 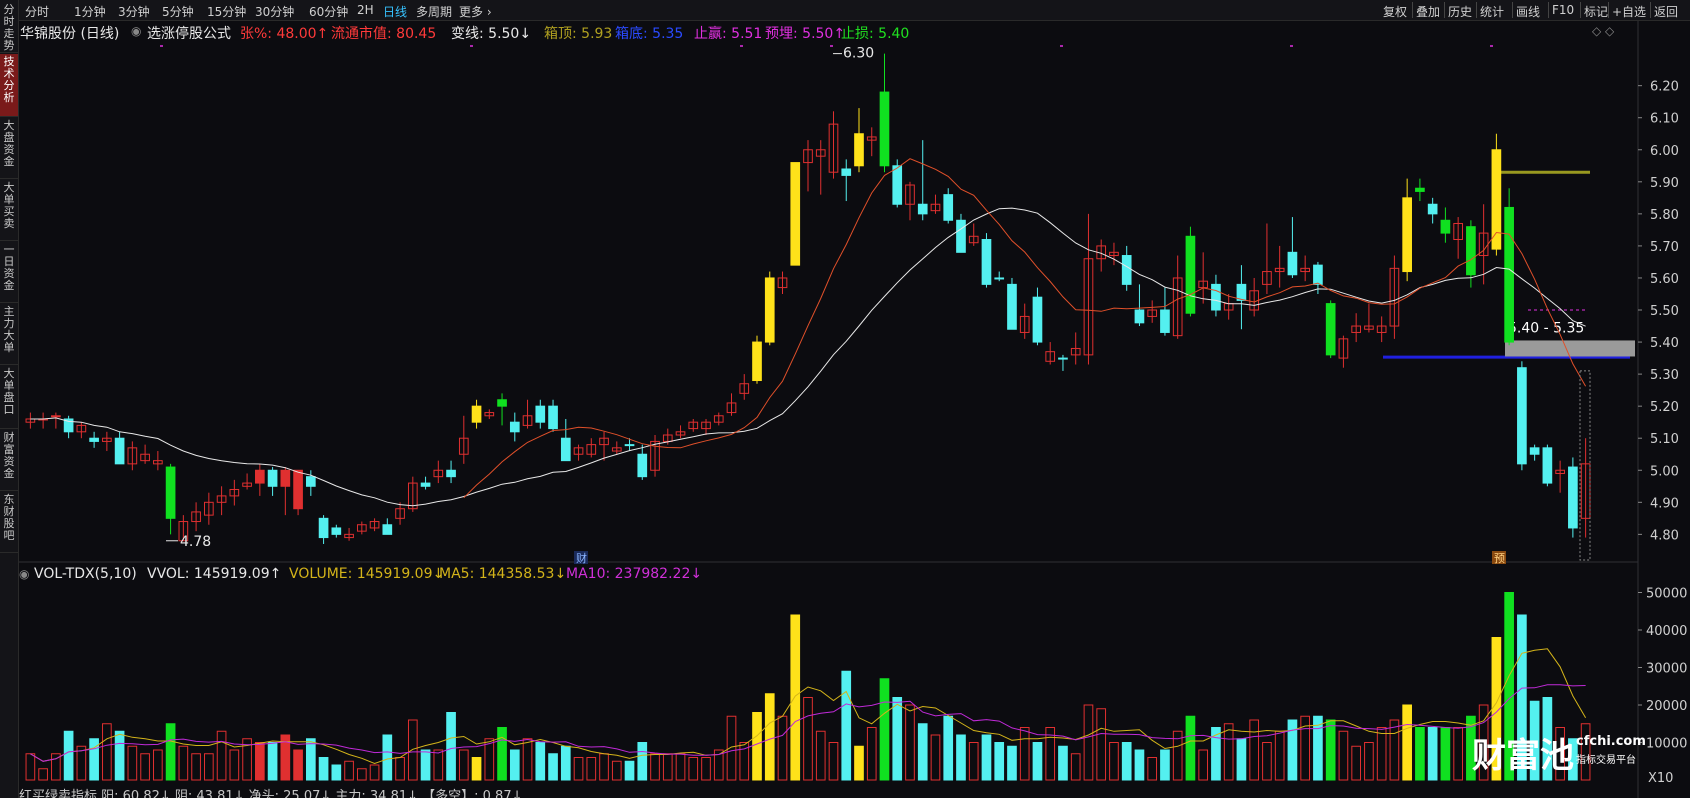 What do you see at coordinates (1664, 279) in the screenshot?
I see `price-tick-label: 5.60` at bounding box center [1664, 279].